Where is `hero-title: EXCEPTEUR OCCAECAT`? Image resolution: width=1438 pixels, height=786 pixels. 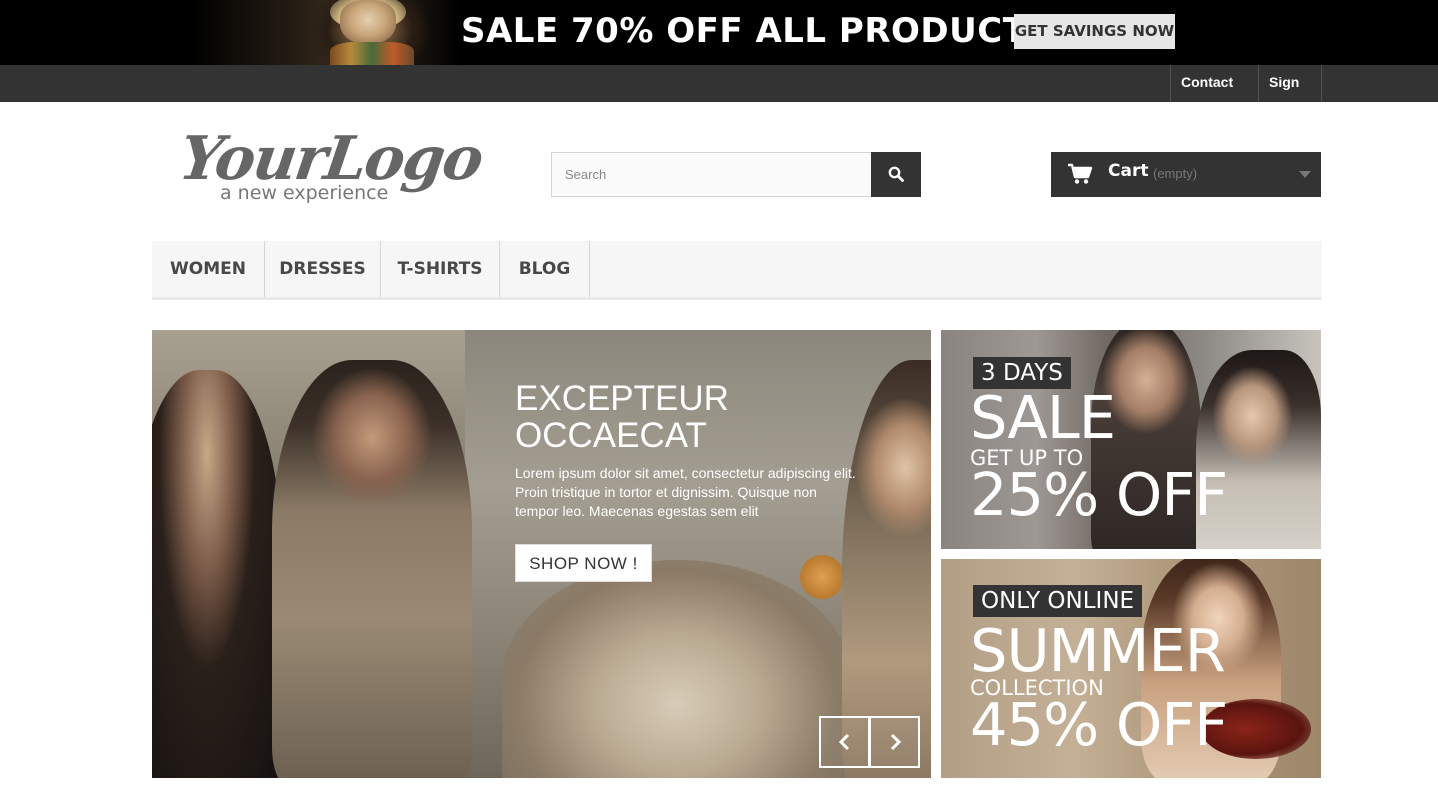 hero-title: EXCEPTEUR OCCAECAT is located at coordinates (622, 417).